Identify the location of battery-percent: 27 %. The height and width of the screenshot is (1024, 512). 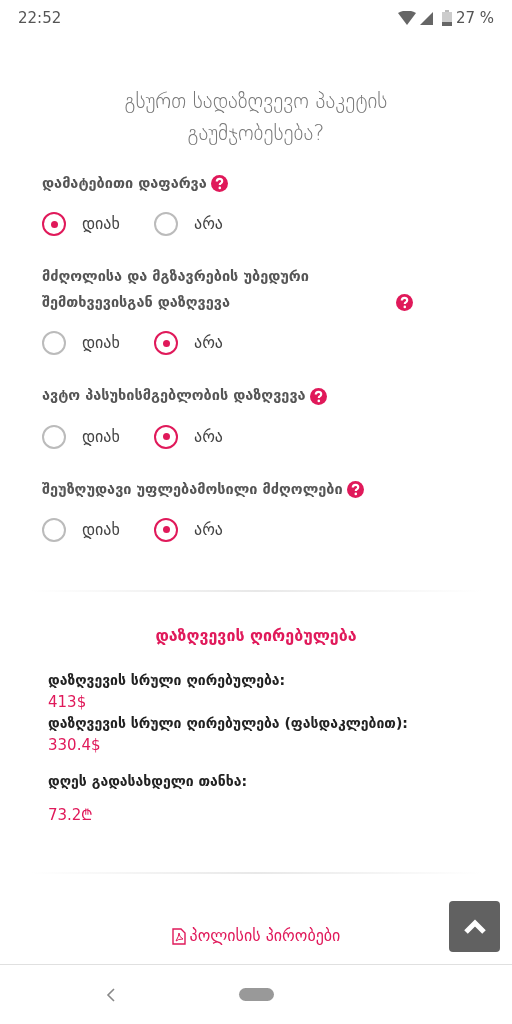
(474, 18).